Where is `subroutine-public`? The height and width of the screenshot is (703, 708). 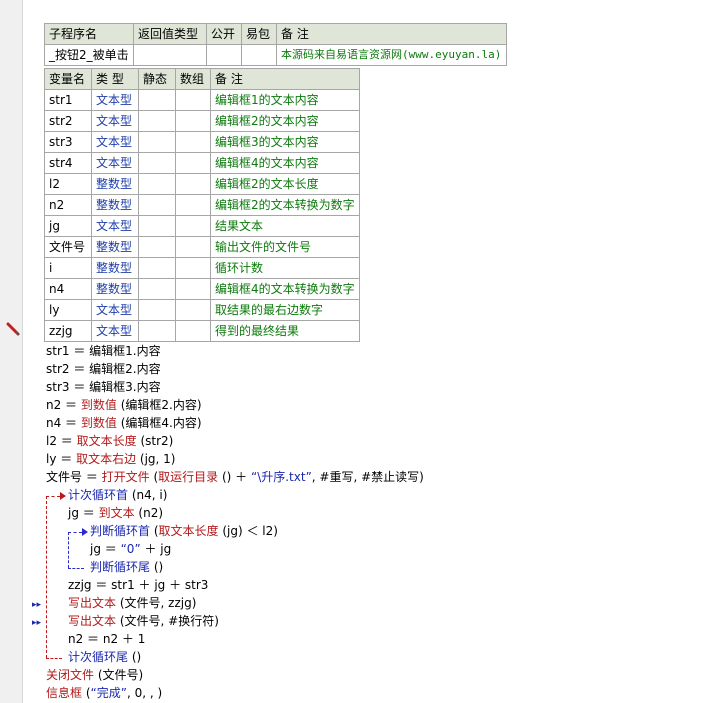
subroutine-public is located at coordinates (224, 55).